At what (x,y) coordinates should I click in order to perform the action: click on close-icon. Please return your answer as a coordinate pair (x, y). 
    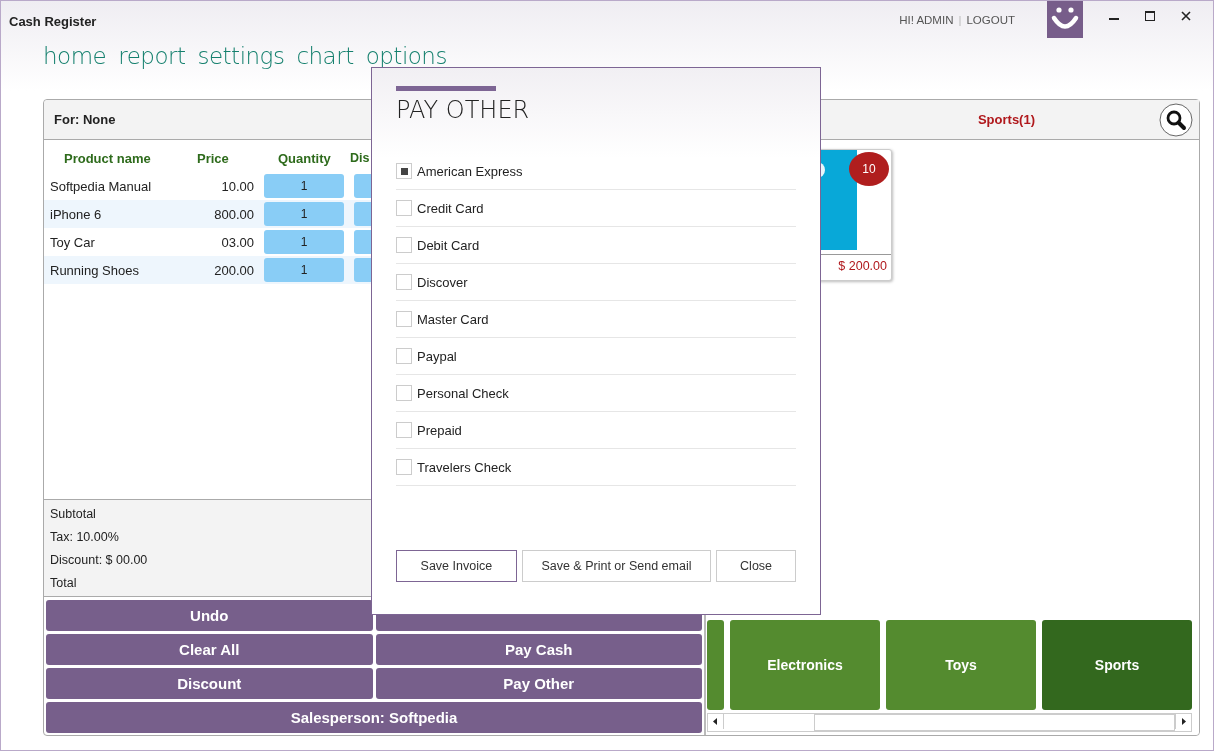
    Looking at the image, I should click on (1186, 16).